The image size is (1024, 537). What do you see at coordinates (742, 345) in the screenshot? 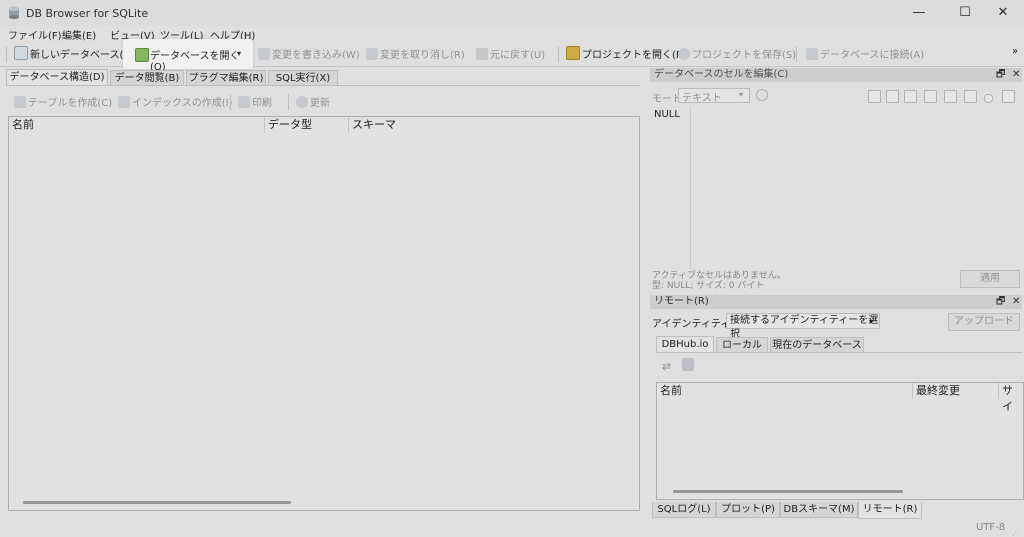
I see `tab-local: ローカル` at bounding box center [742, 345].